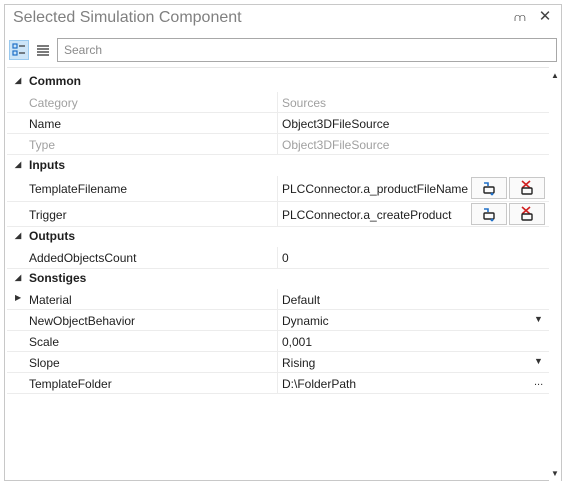 Image resolution: width=565 pixels, height=481 pixels. What do you see at coordinates (555, 274) in the screenshot?
I see `vertical-scrollbar: ▲ ▼` at bounding box center [555, 274].